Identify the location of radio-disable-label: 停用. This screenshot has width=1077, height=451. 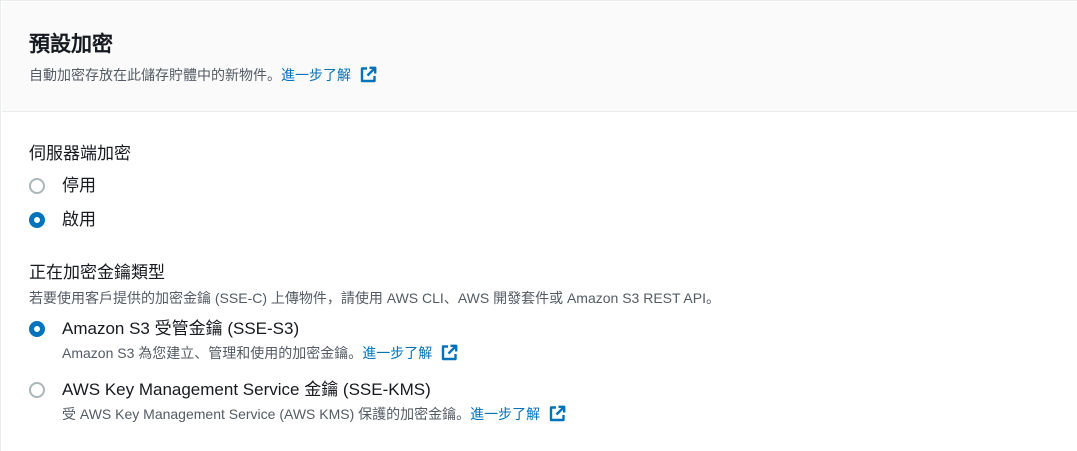
(79, 185).